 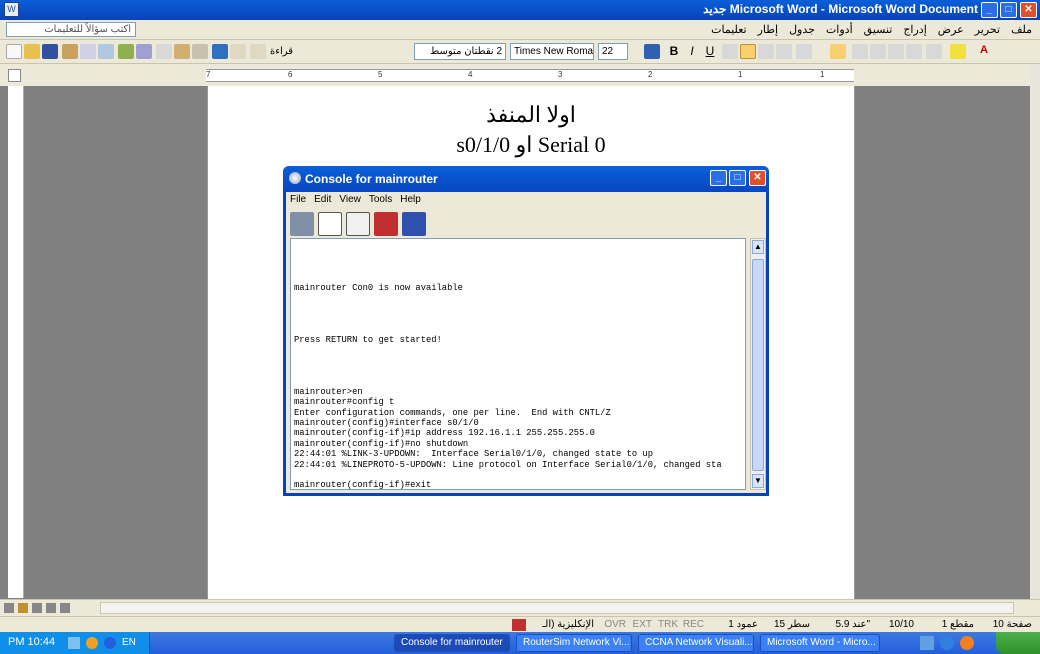 What do you see at coordinates (557, 608) in the screenshot?
I see `hscroll-track` at bounding box center [557, 608].